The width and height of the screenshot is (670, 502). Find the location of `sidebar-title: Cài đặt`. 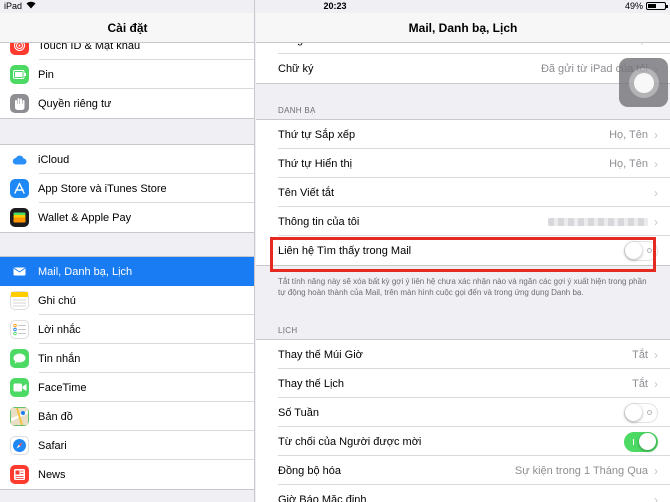

sidebar-title: Cài đặt is located at coordinates (127, 28).